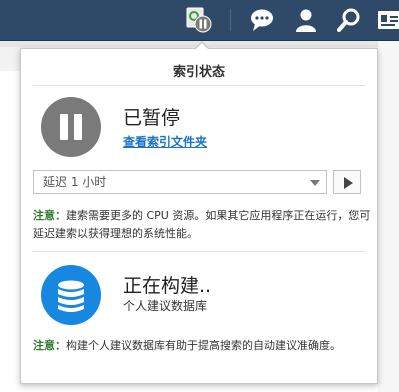 This screenshot has height=392, width=399. Describe the element at coordinates (75, 182) in the screenshot. I see `delay-select-value: 延迟 1 小时` at that location.